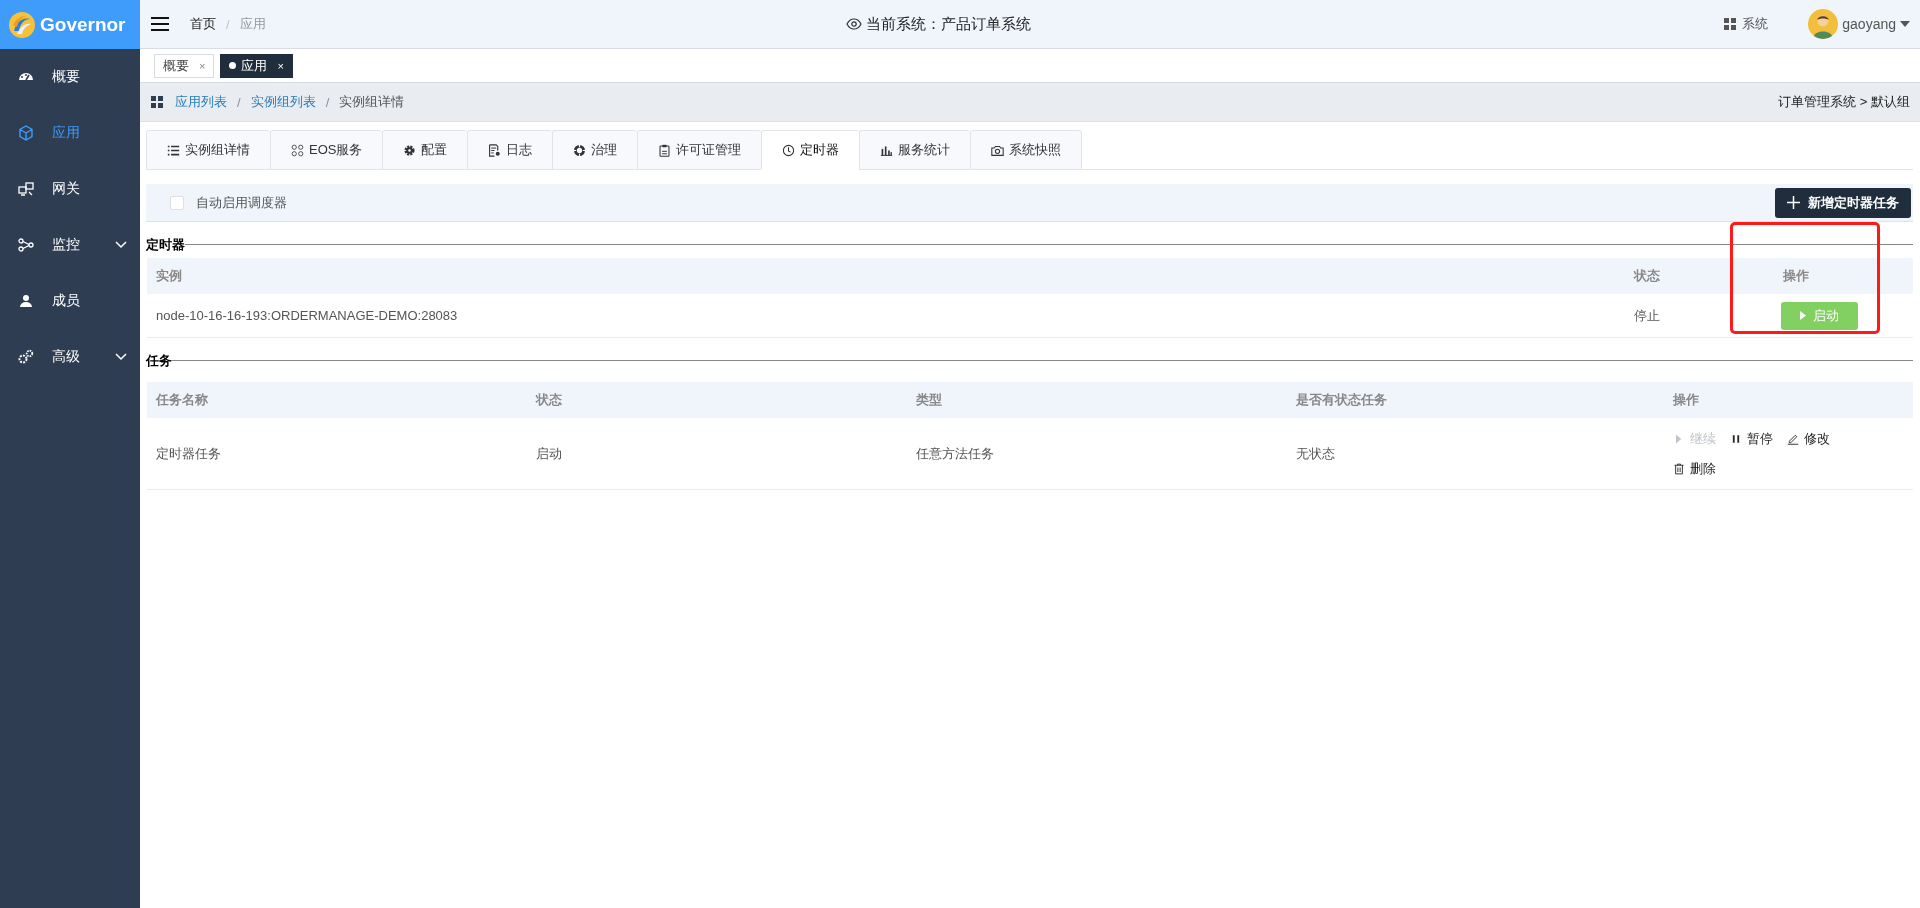  What do you see at coordinates (70, 189) in the screenshot?
I see `sidebar-item: 网关` at bounding box center [70, 189].